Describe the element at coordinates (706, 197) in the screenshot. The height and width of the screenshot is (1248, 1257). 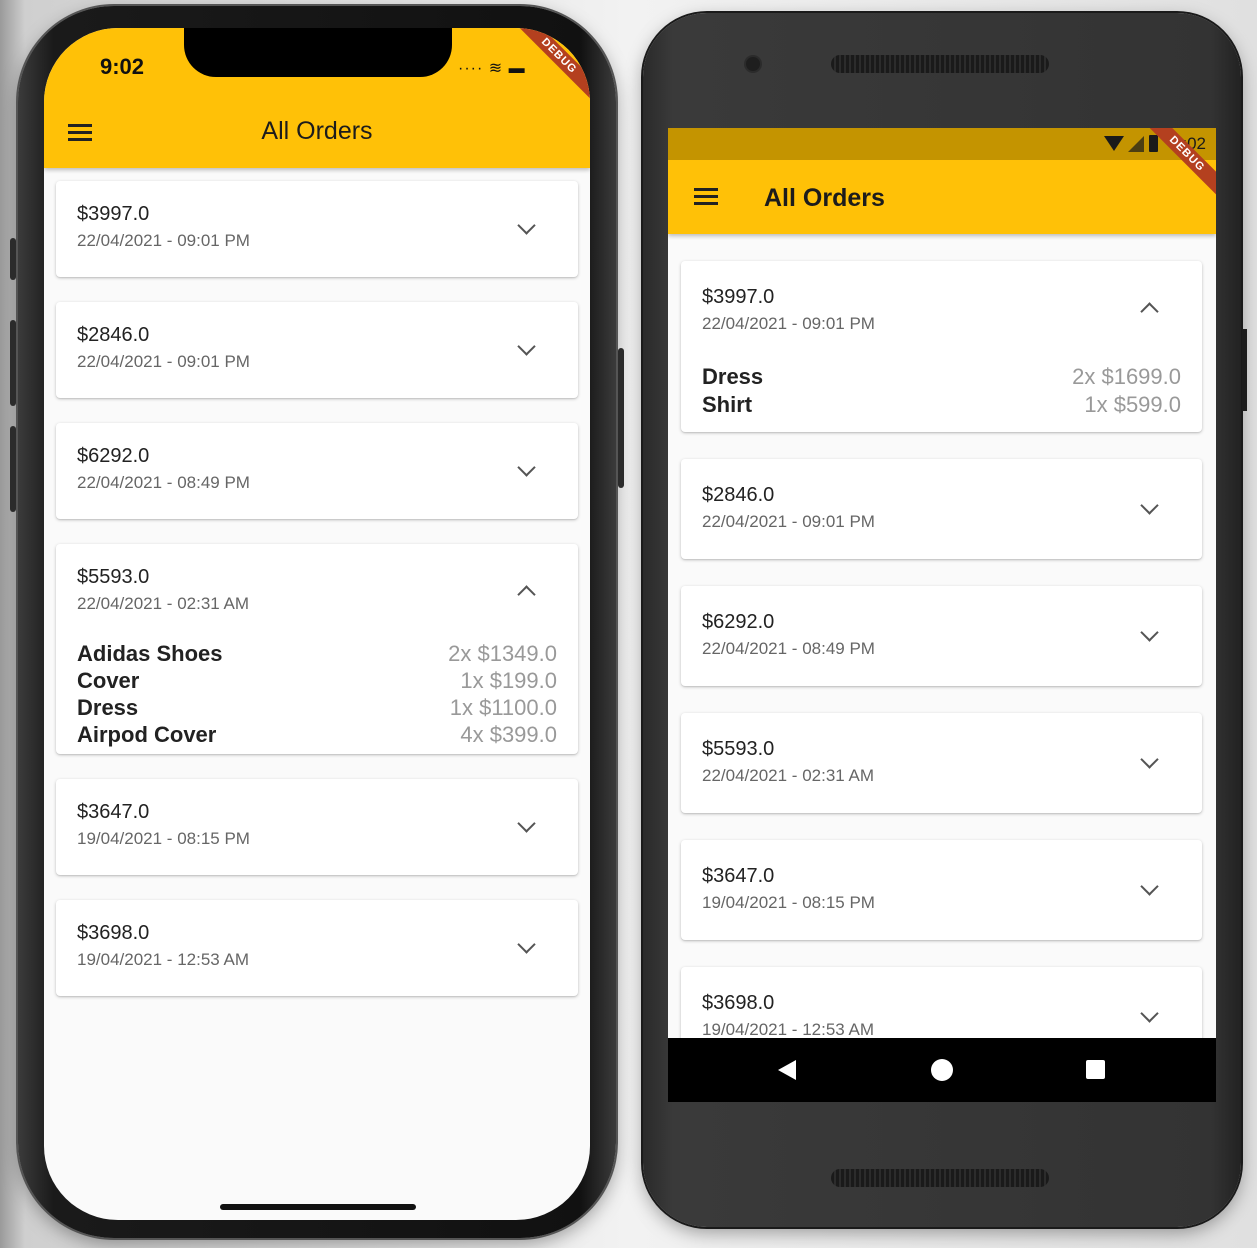
I see `menu-icon` at that location.